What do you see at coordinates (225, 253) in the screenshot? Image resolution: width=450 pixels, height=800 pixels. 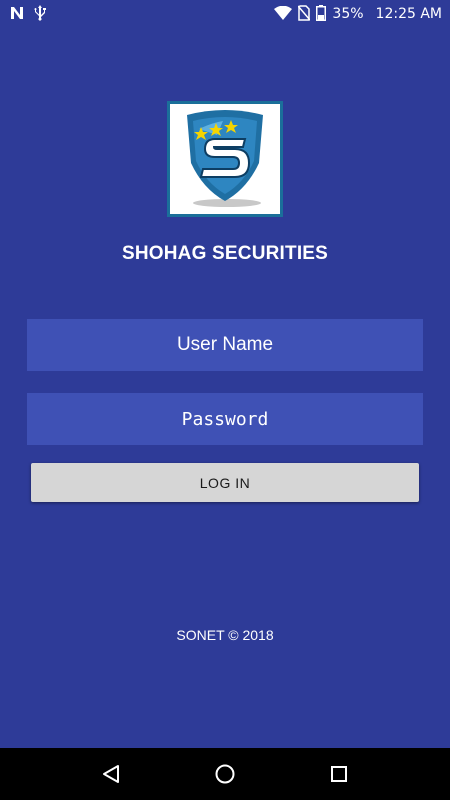 I see `app-title: SHOHAG SECURITIES` at bounding box center [225, 253].